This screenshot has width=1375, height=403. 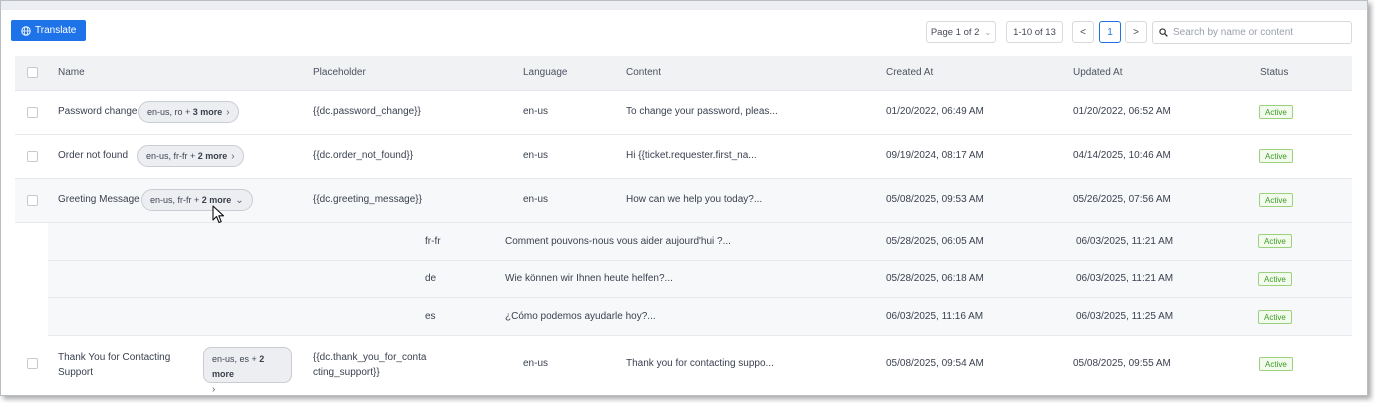 What do you see at coordinates (339, 72) in the screenshot?
I see `col-placeholder: Placeholder` at bounding box center [339, 72].